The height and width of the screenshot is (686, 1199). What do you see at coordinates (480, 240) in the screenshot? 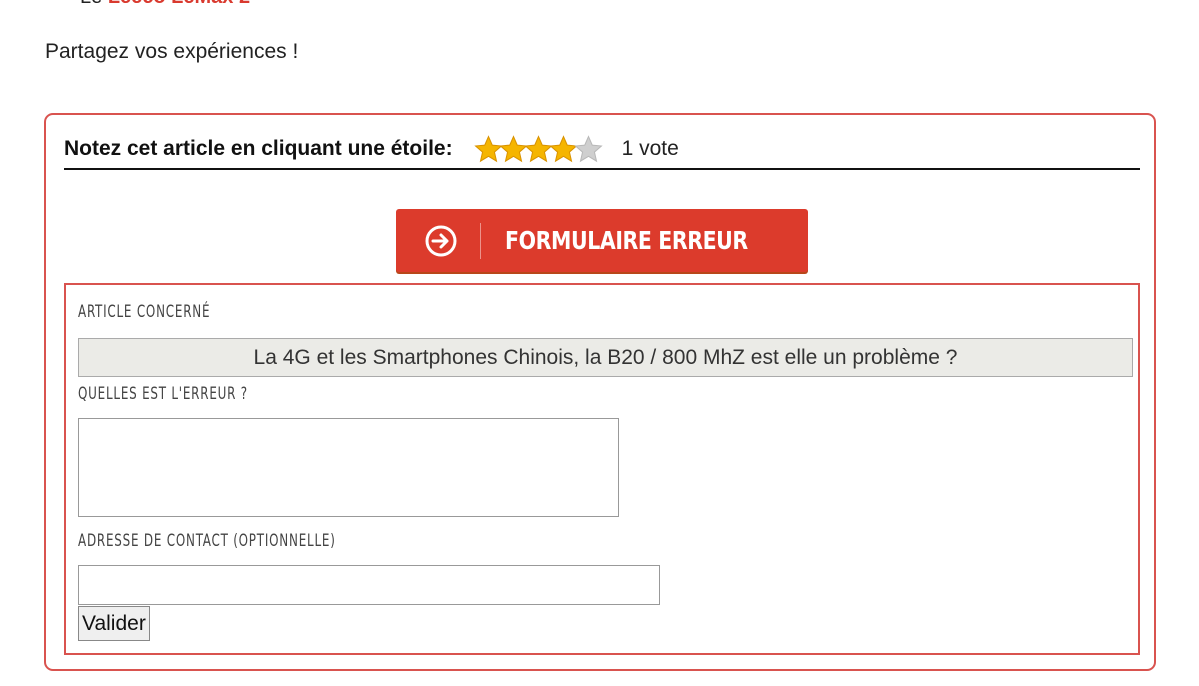
I see `button-separator` at bounding box center [480, 240].